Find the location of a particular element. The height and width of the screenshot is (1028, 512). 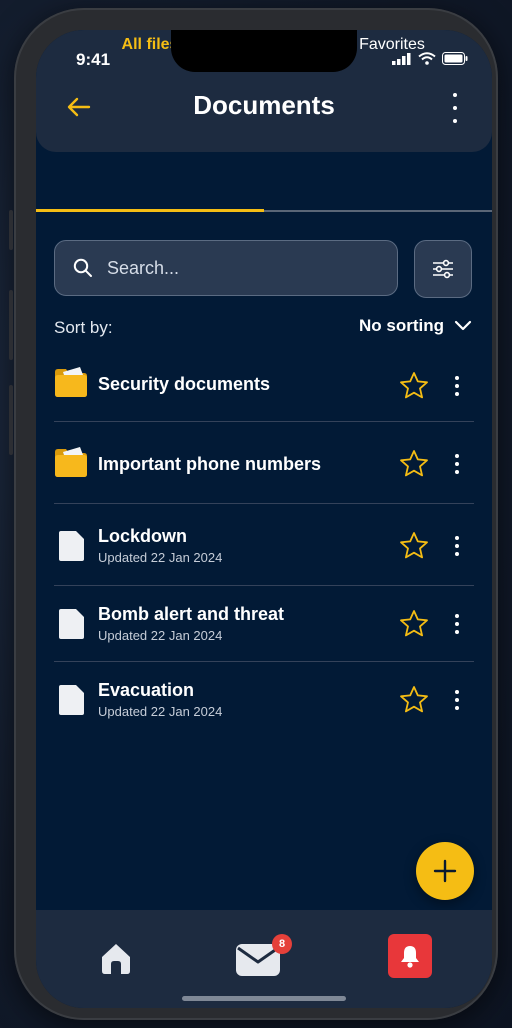

home-indicator is located at coordinates (264, 998).